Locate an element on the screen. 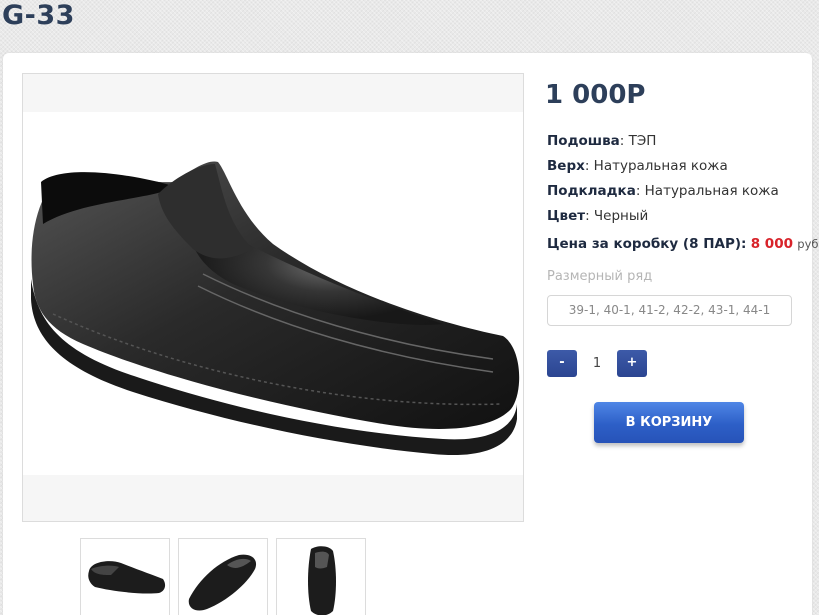  sizes-field: 39-1, 40-1, 41-2, 42-2, 43-1, 44-1 is located at coordinates (669, 310).